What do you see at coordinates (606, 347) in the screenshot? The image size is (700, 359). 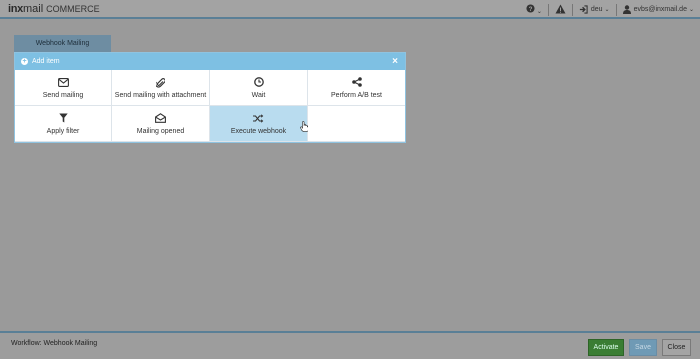 I see `activate-button: Activate` at bounding box center [606, 347].